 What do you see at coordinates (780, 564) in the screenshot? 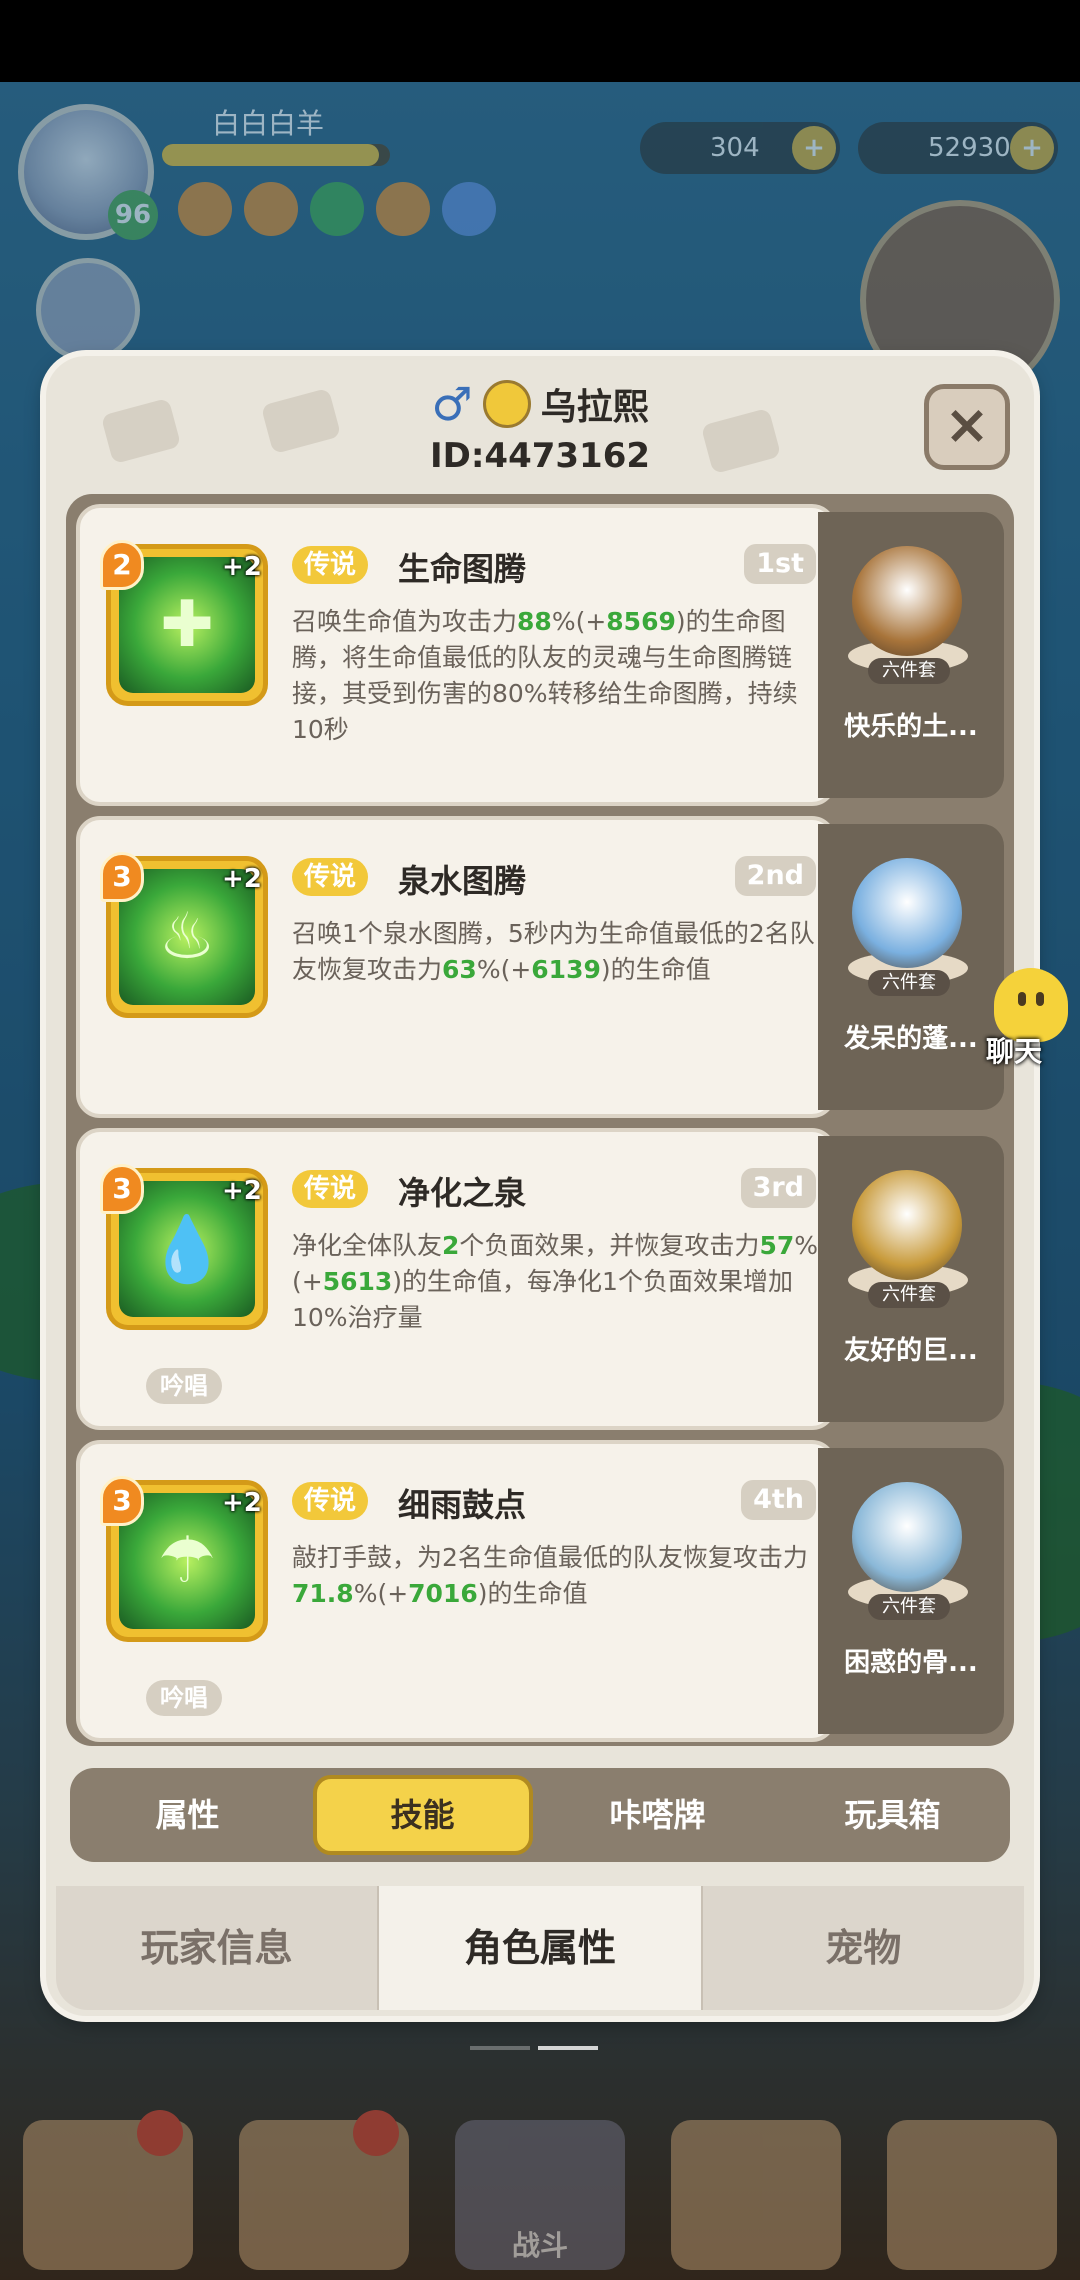
I see `skill-rank: 1st` at bounding box center [780, 564].